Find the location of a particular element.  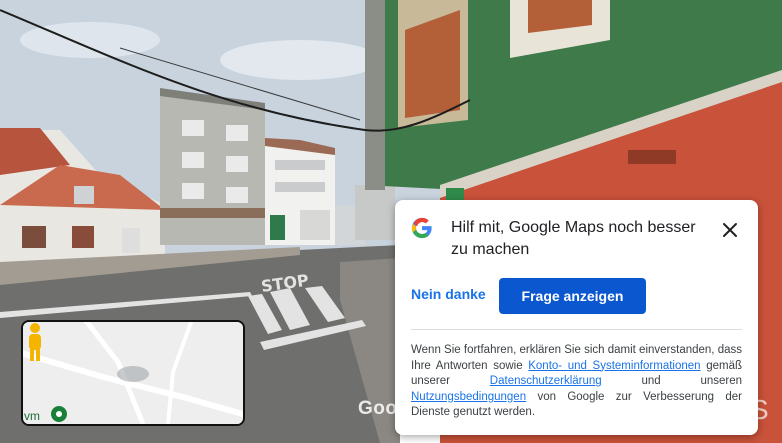

google-g-logo-icon is located at coordinates (421, 228).